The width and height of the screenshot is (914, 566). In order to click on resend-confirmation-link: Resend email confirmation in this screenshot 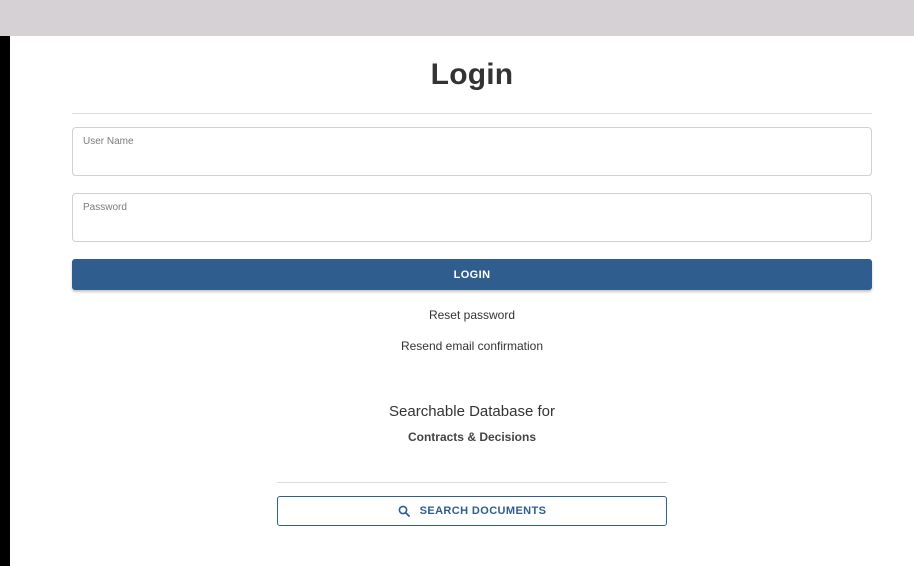, I will do `click(462, 346)`.